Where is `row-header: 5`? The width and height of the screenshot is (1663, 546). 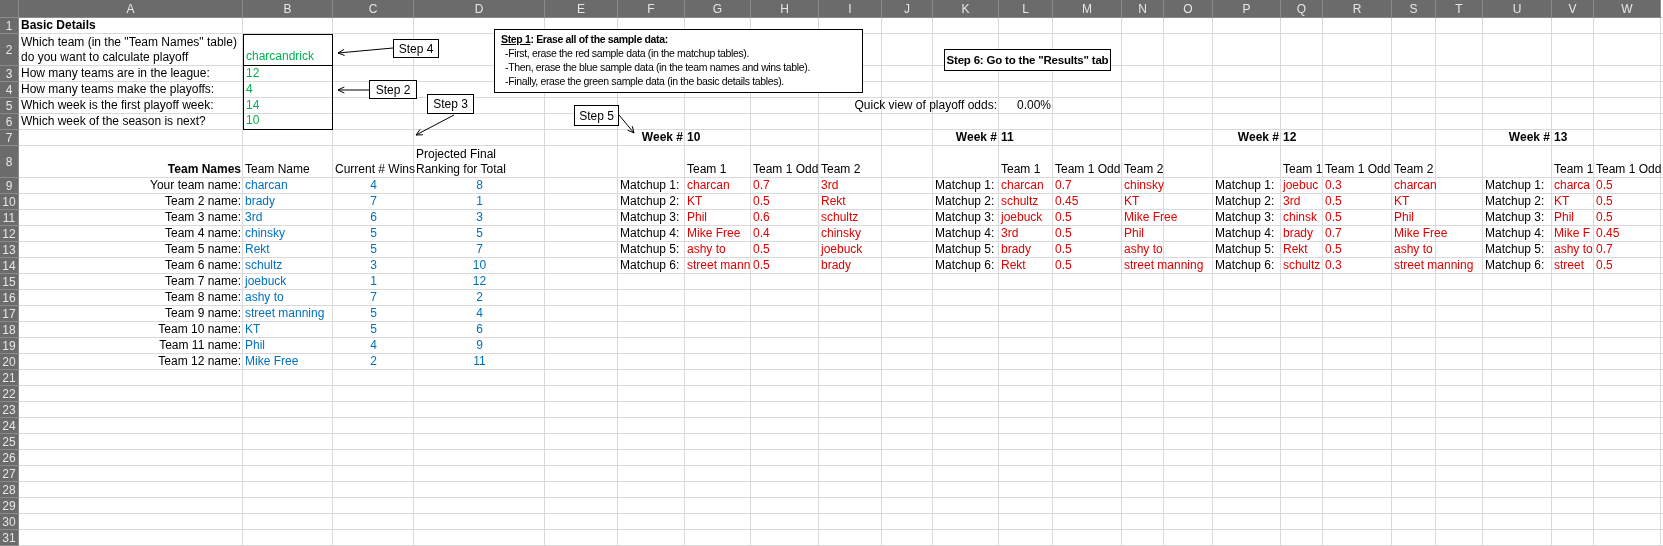 row-header: 5 is located at coordinates (9, 106).